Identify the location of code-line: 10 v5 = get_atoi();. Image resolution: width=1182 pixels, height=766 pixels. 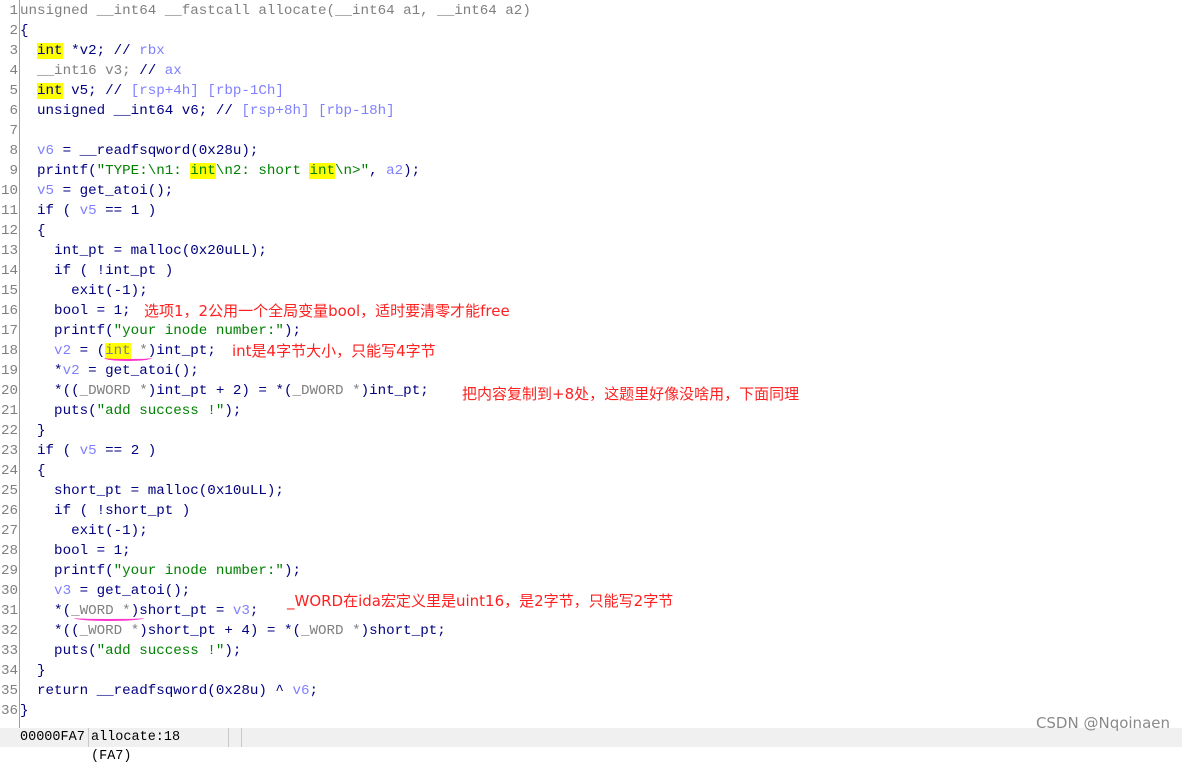
(591, 191).